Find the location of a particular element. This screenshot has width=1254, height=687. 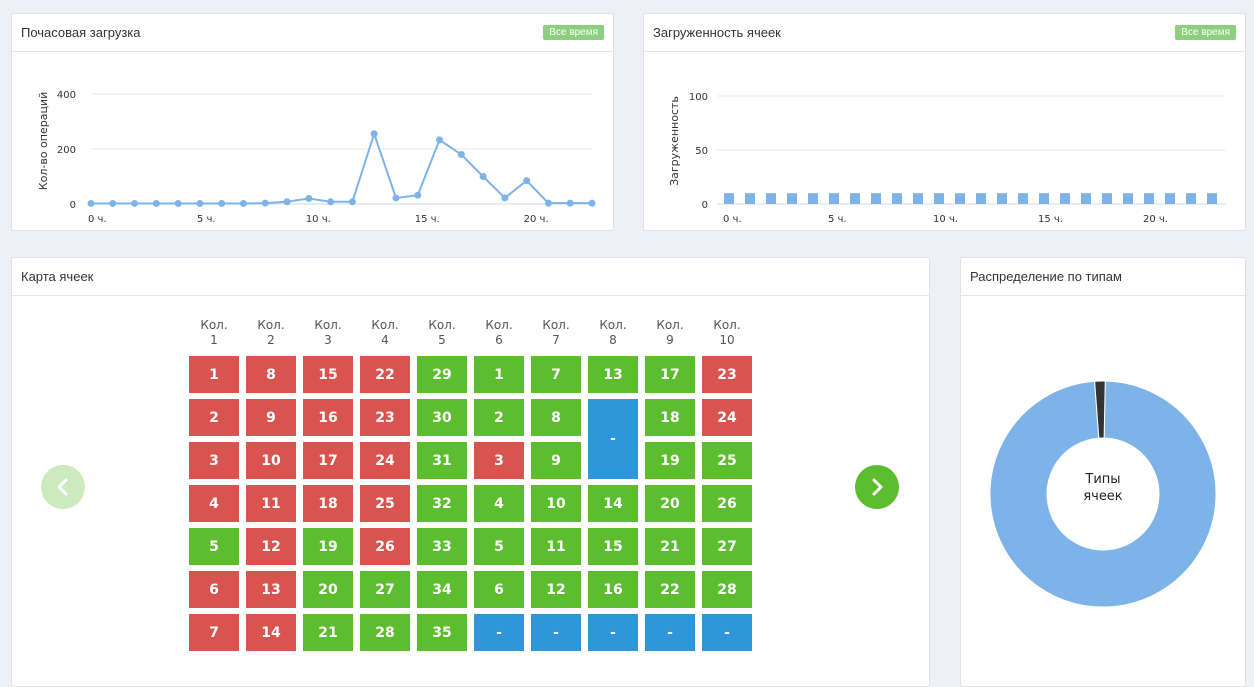

cell-load-period-badge: Все время is located at coordinates (1205, 32).